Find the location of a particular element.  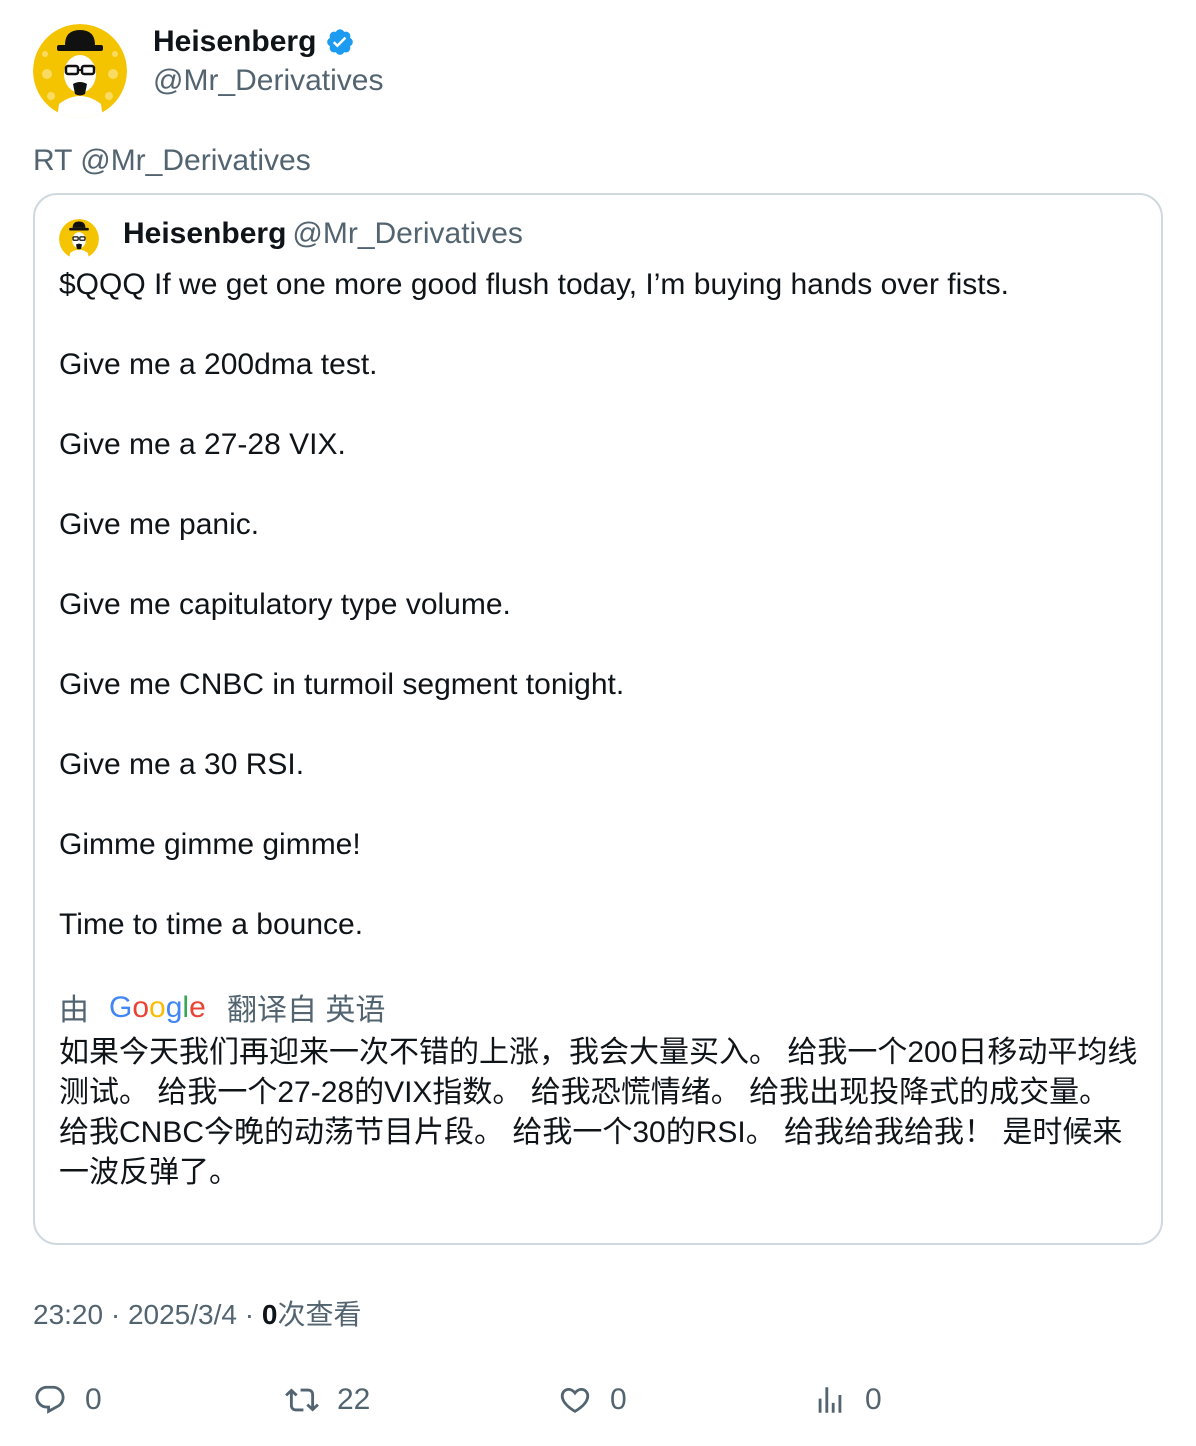

quoted-line: Give me capitulatory type volume. is located at coordinates (285, 604).